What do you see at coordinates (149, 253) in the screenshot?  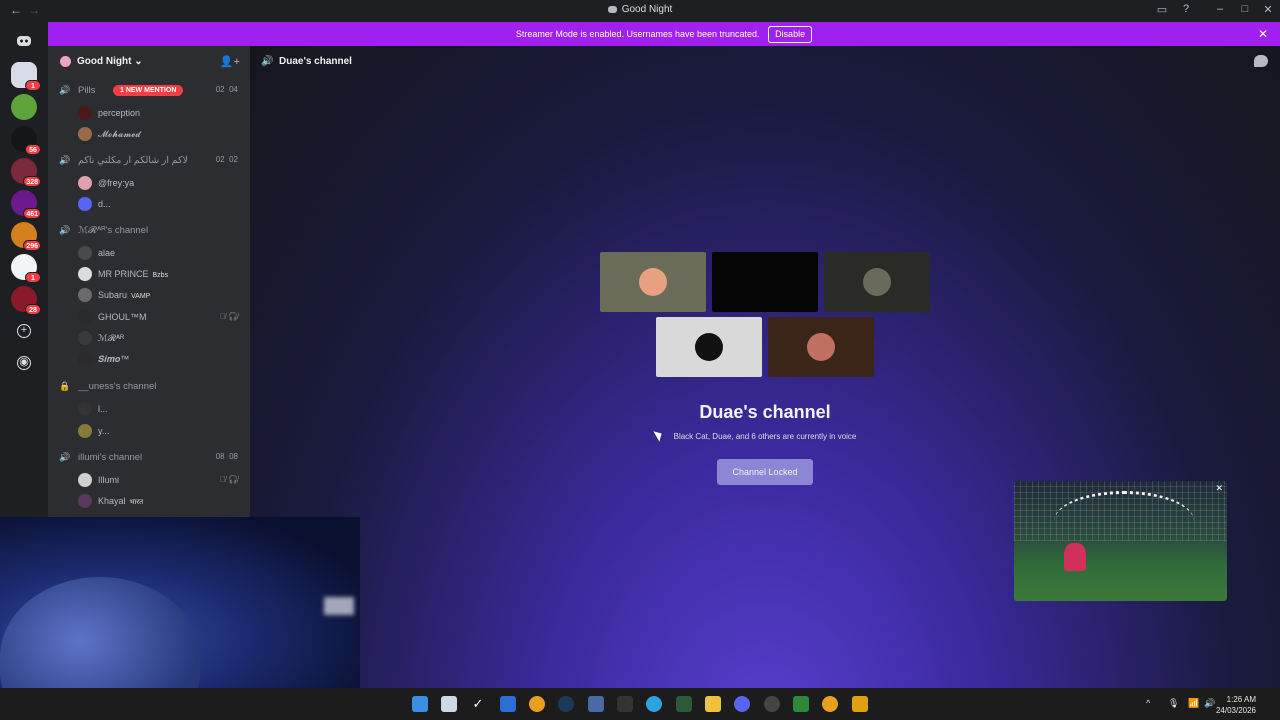 I see `voice-user: alae` at bounding box center [149, 253].